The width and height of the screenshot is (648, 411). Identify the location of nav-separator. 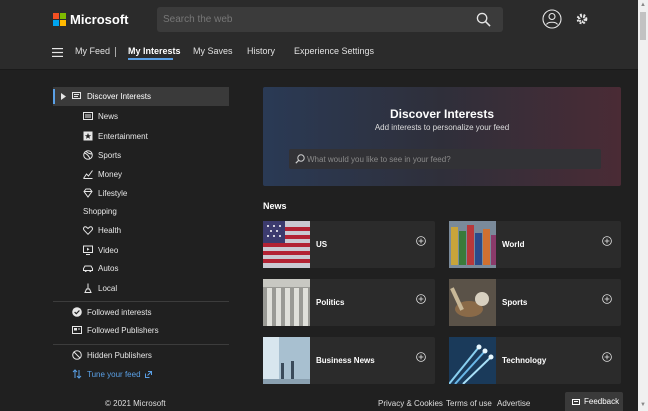
(115, 52).